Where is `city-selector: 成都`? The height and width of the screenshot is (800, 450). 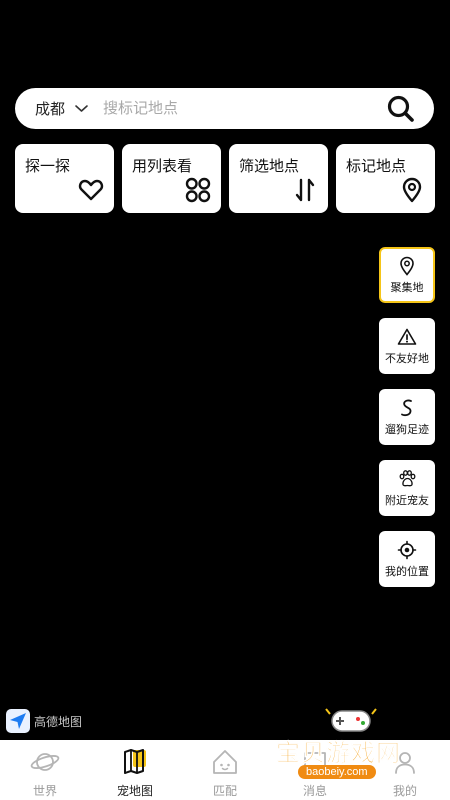 city-selector: 成都 is located at coordinates (50, 108).